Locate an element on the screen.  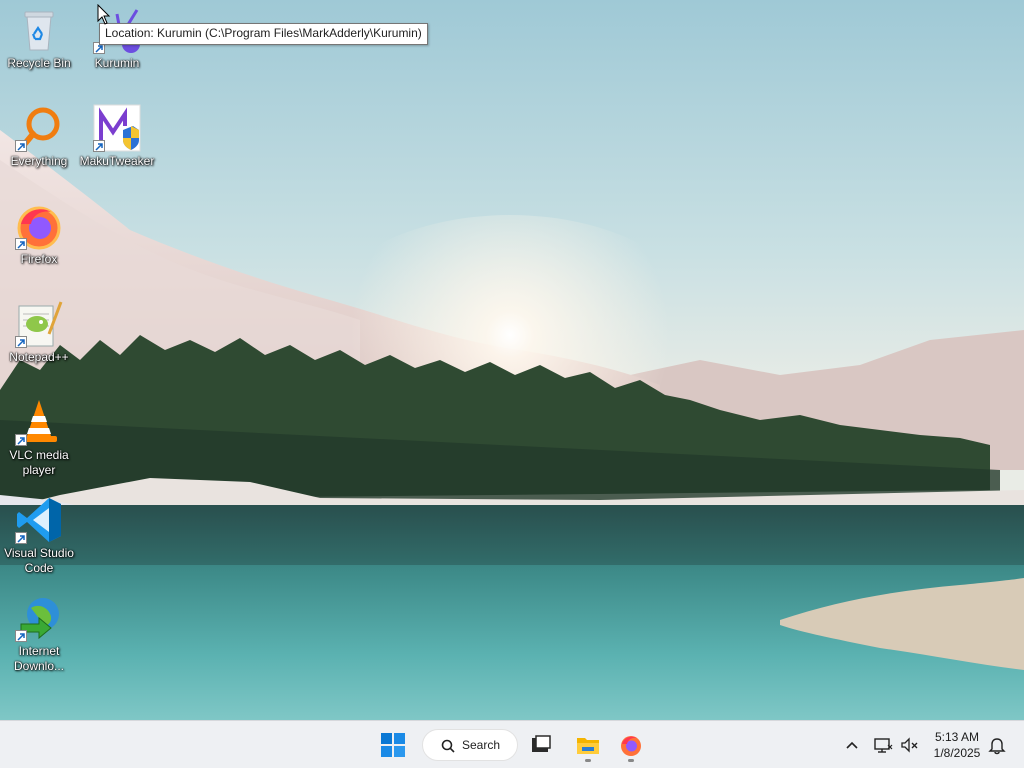
task-view-icon is located at coordinates (541, 743).